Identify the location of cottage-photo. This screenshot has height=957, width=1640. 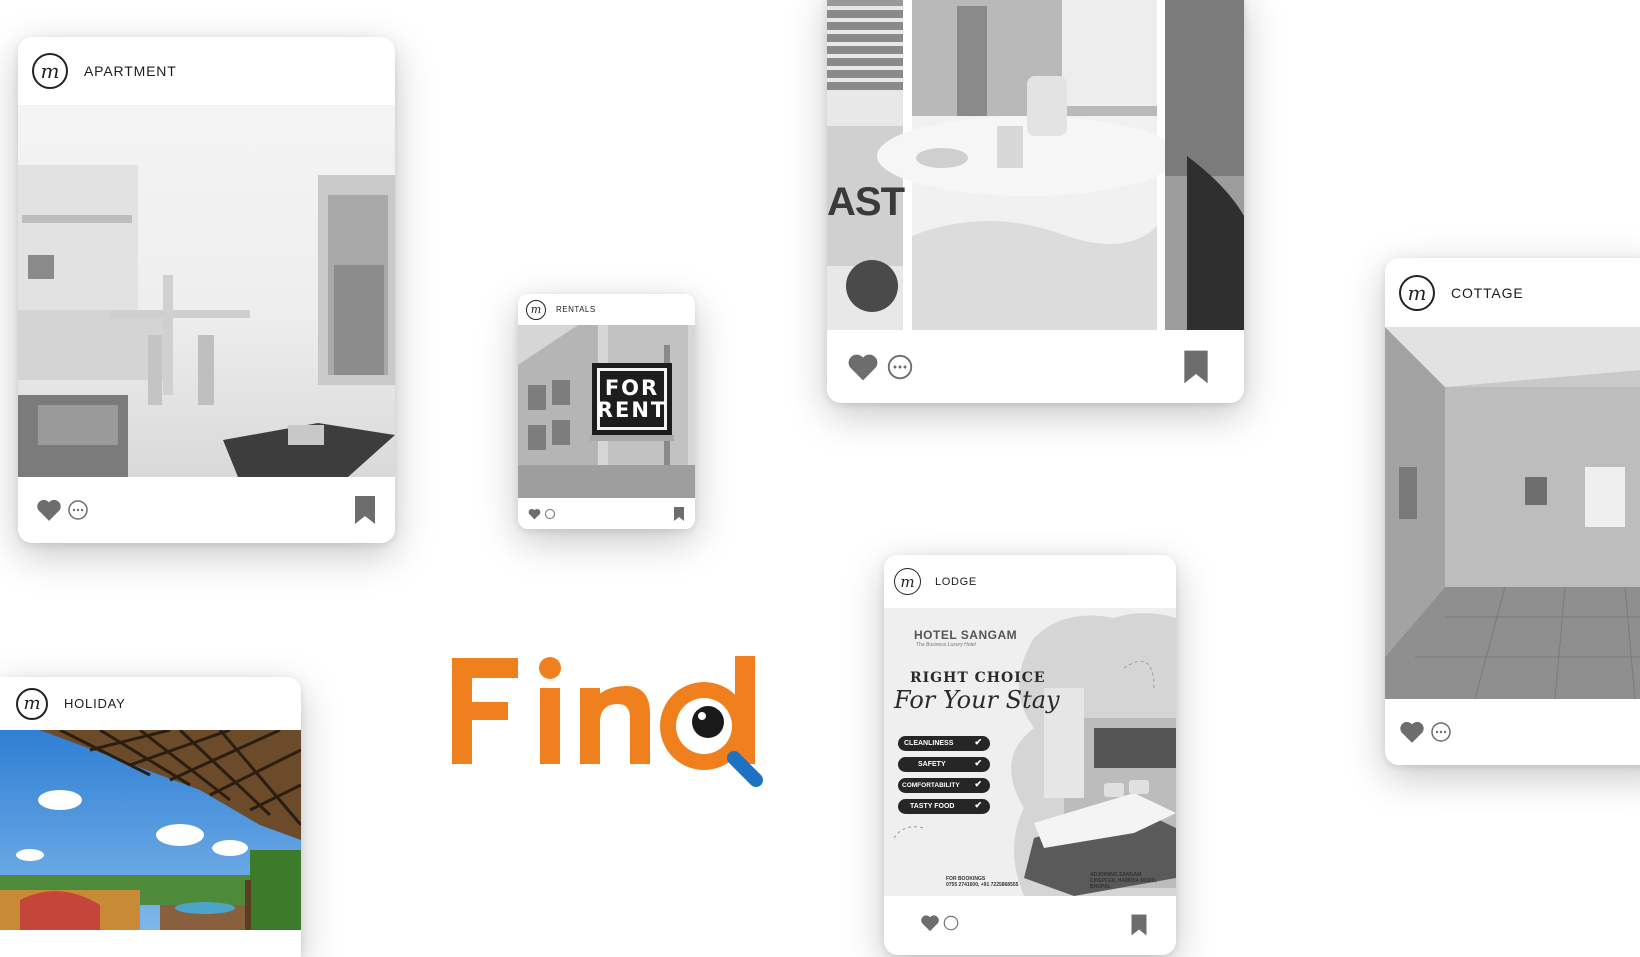
(1512, 513).